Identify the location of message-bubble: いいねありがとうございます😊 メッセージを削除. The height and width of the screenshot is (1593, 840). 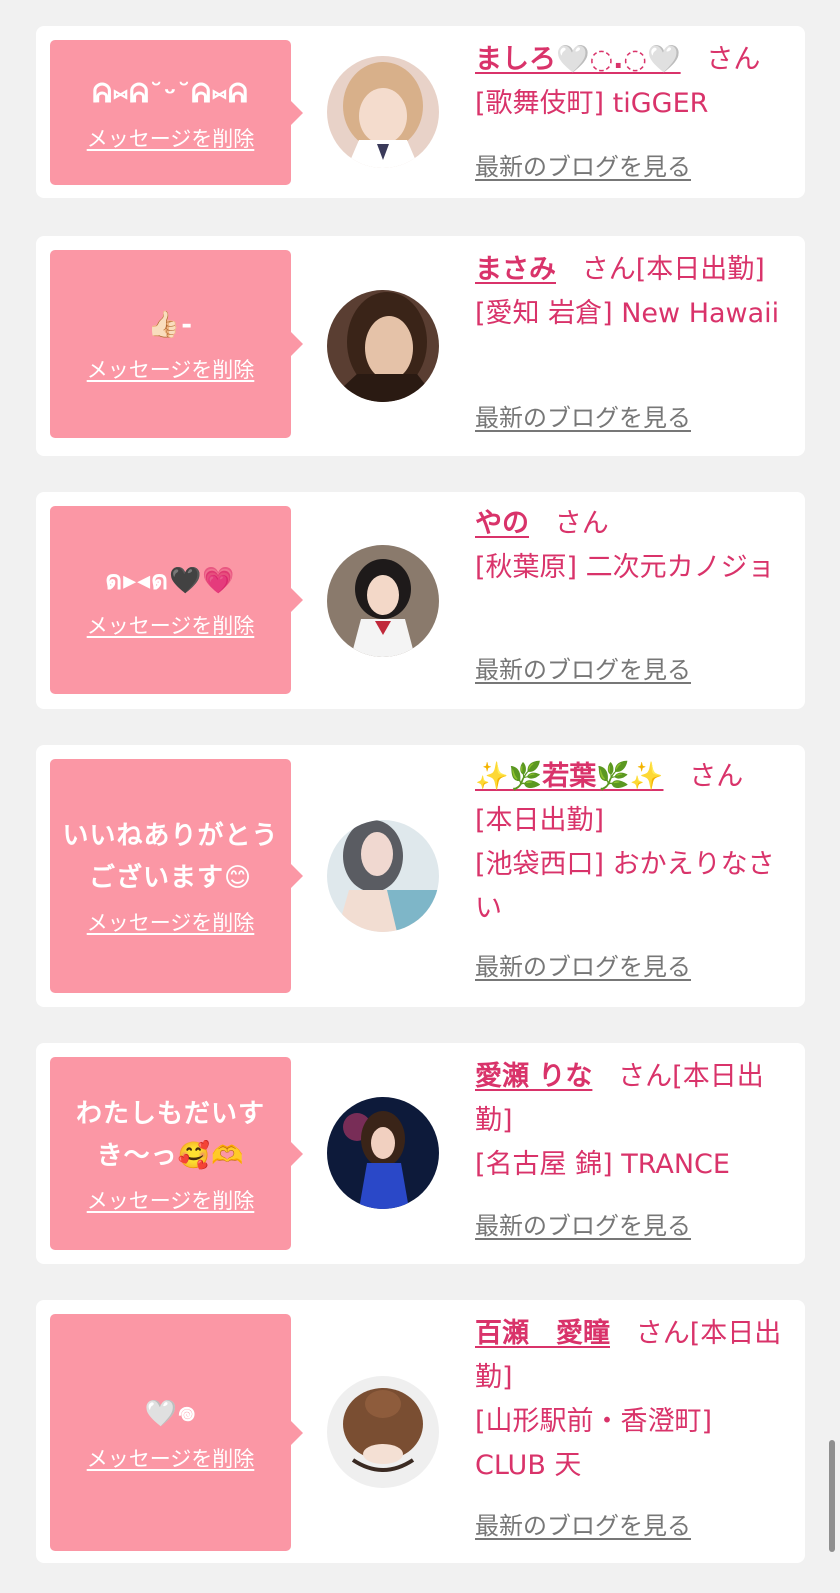
(176, 876).